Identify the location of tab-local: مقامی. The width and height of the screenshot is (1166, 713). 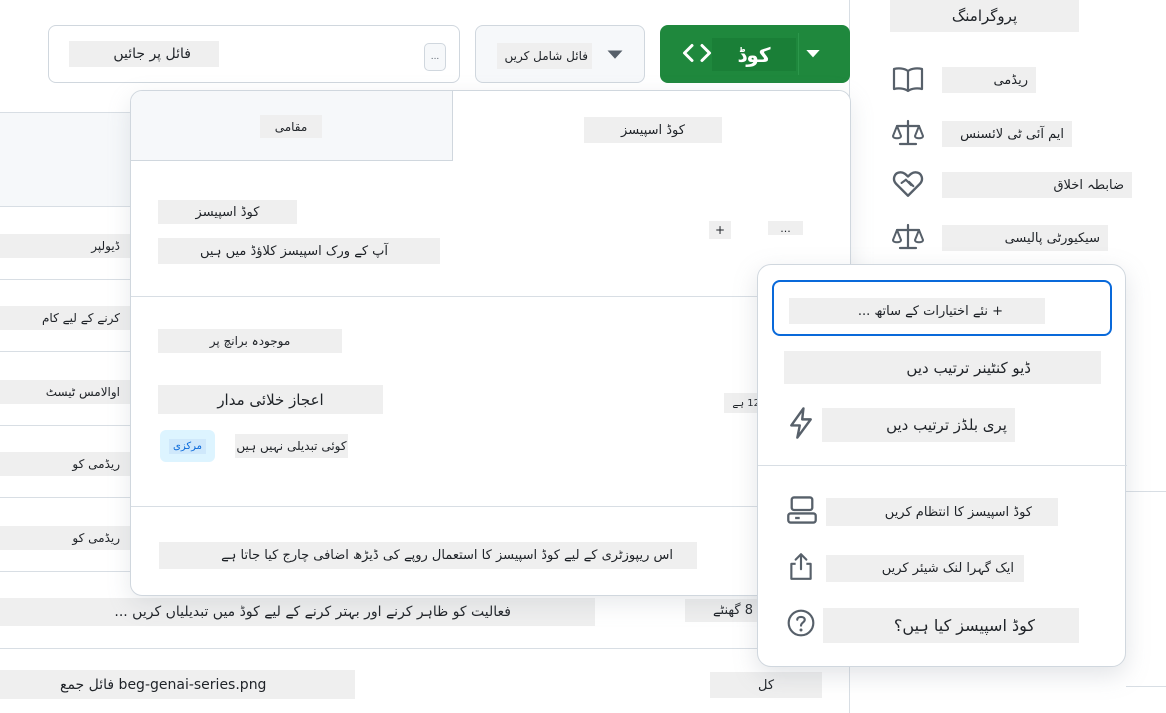
(292, 126).